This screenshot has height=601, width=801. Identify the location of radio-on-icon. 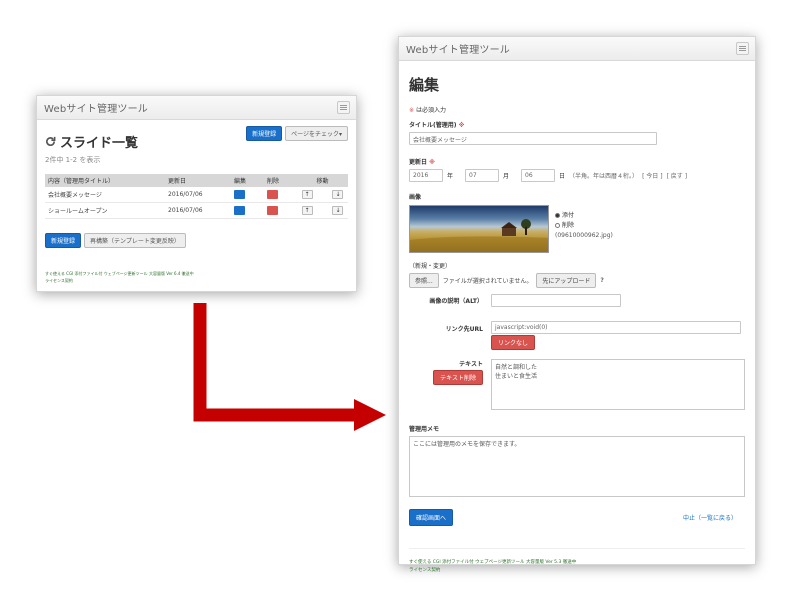
(557, 215).